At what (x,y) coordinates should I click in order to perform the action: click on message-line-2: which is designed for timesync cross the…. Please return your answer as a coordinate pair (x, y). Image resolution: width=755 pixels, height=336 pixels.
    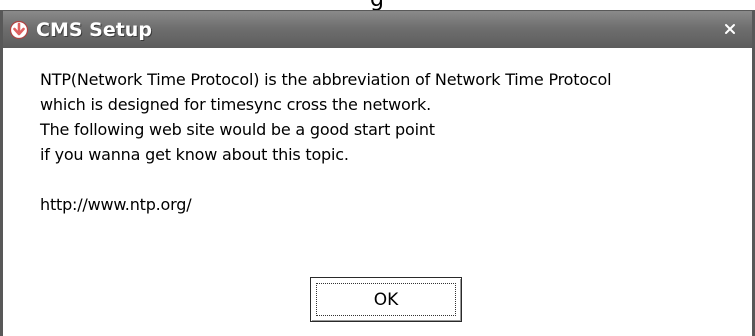
    Looking at the image, I should click on (235, 104).